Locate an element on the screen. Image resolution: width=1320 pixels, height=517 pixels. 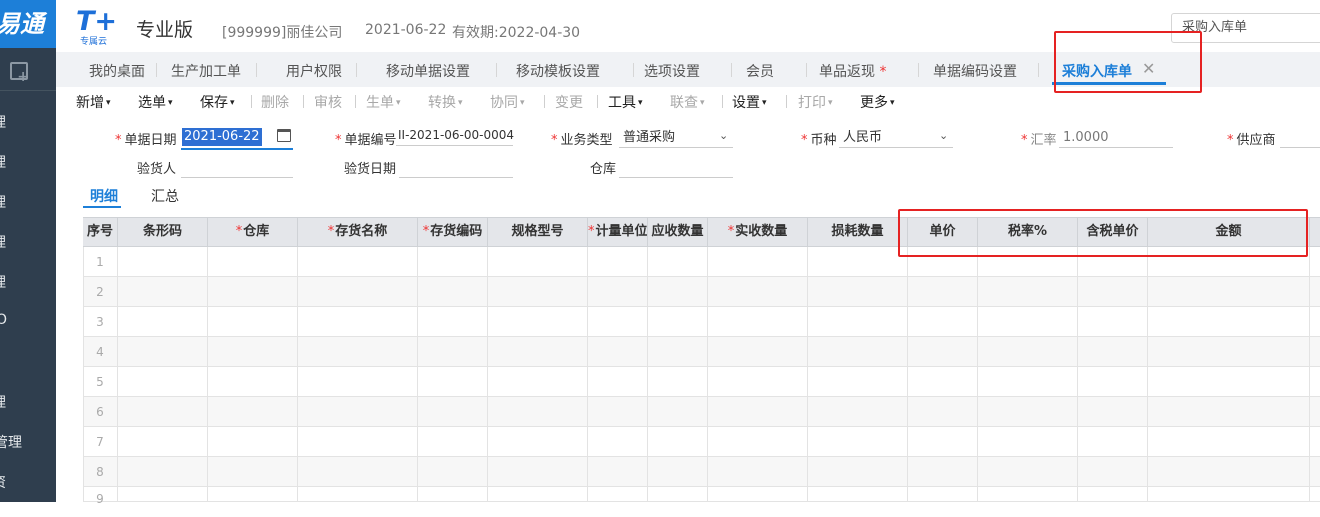
table-row: 5 is located at coordinates (701, 382).